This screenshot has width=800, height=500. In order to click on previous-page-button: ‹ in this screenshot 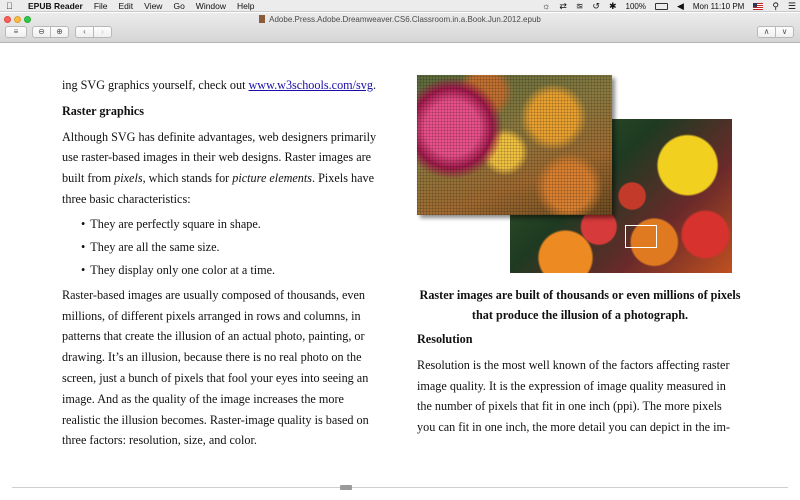, I will do `click(84, 32)`.